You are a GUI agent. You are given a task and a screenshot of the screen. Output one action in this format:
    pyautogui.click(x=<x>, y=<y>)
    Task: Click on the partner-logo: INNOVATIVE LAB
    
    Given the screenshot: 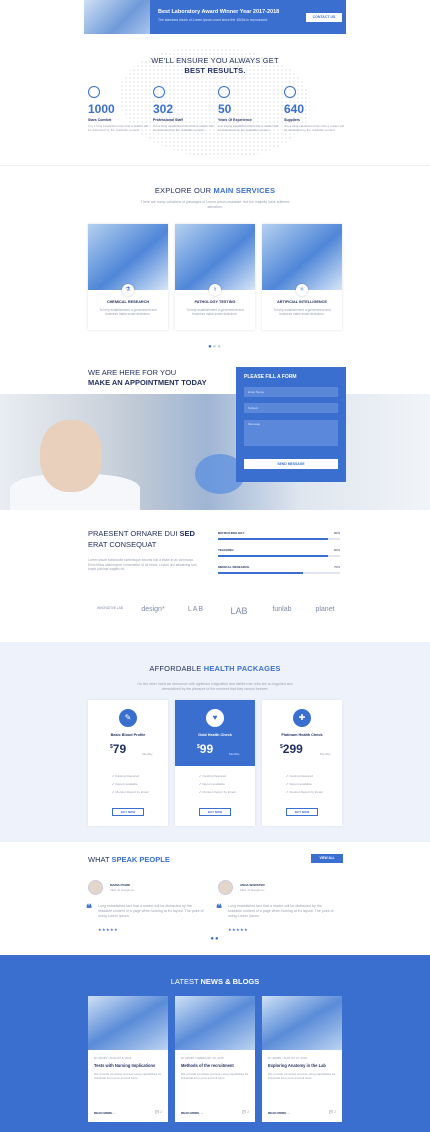 What is the action you would take?
    pyautogui.click(x=110, y=608)
    